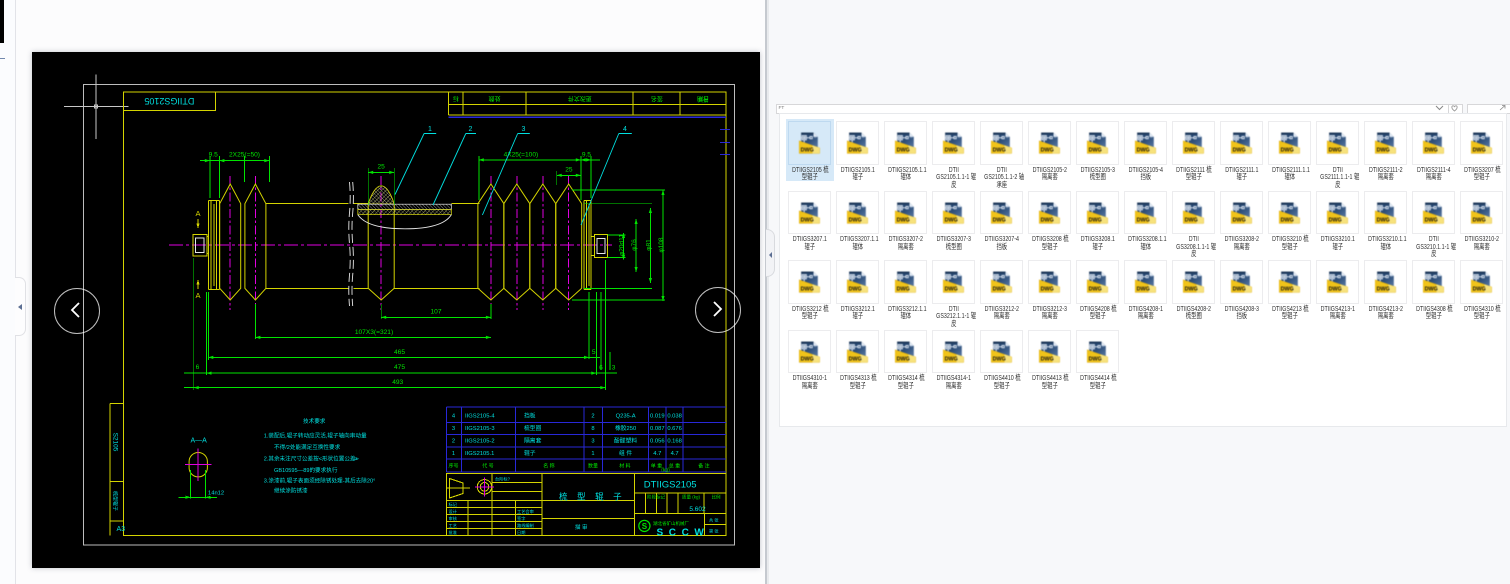  Describe the element at coordinates (453, 525) in the screenshot. I see `svg-text: 工艺` at that location.